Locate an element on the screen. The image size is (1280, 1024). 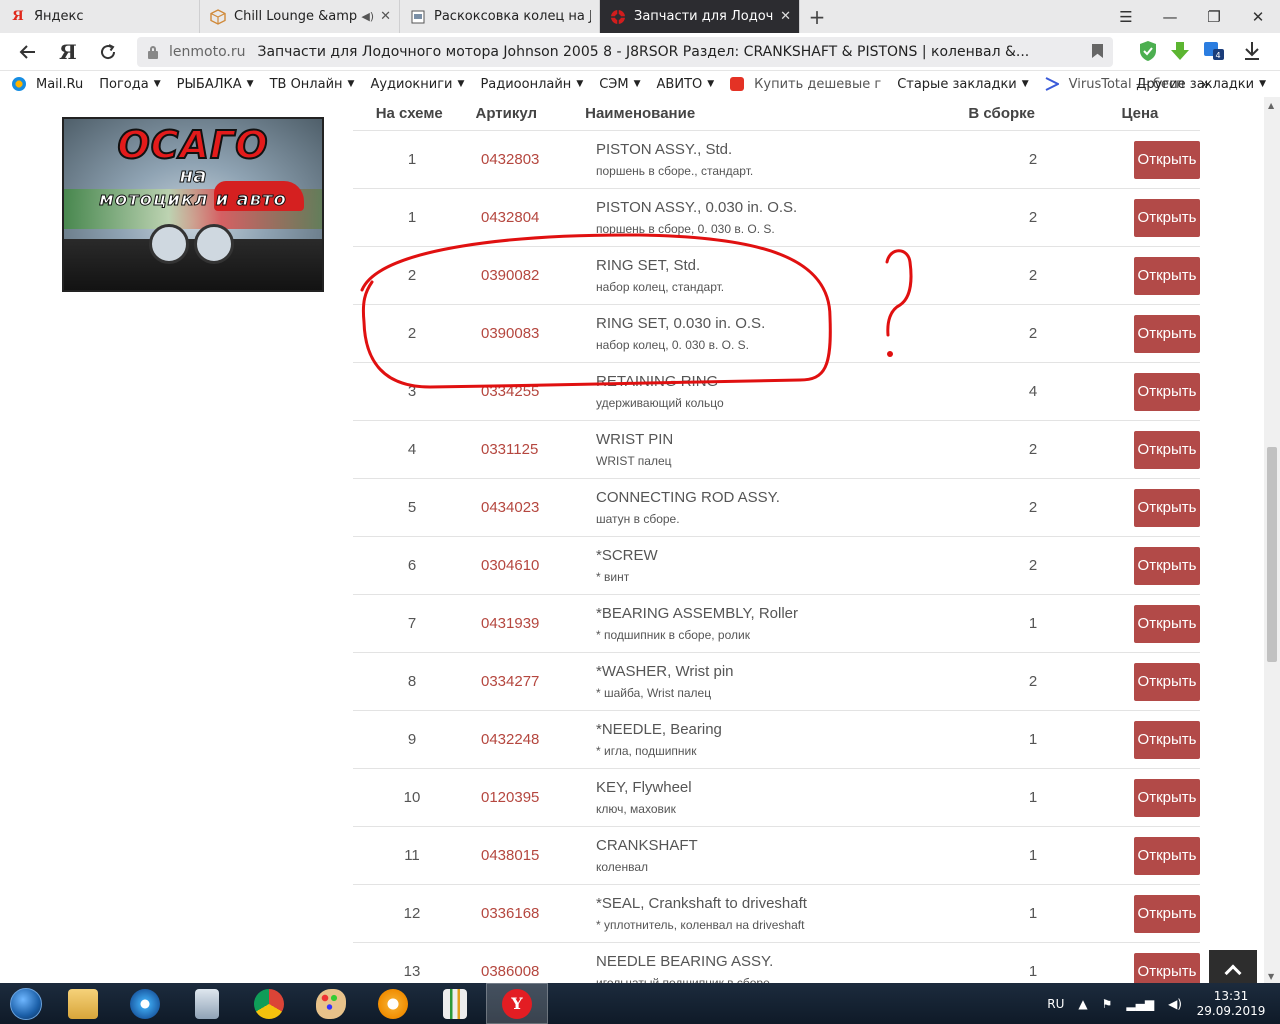
bookmark-folder-old: Старые закладки ▼ is located at coordinates (962, 84).